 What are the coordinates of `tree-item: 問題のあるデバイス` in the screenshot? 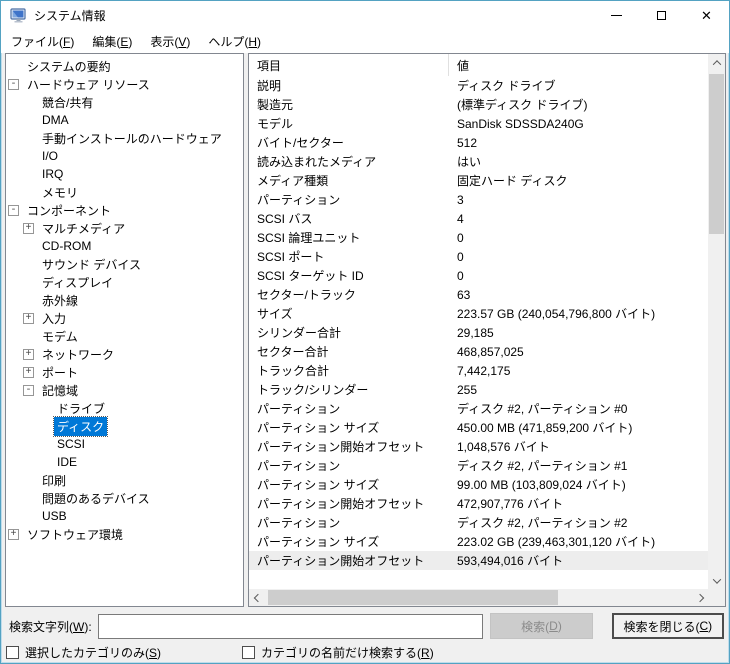 It's located at (124, 498).